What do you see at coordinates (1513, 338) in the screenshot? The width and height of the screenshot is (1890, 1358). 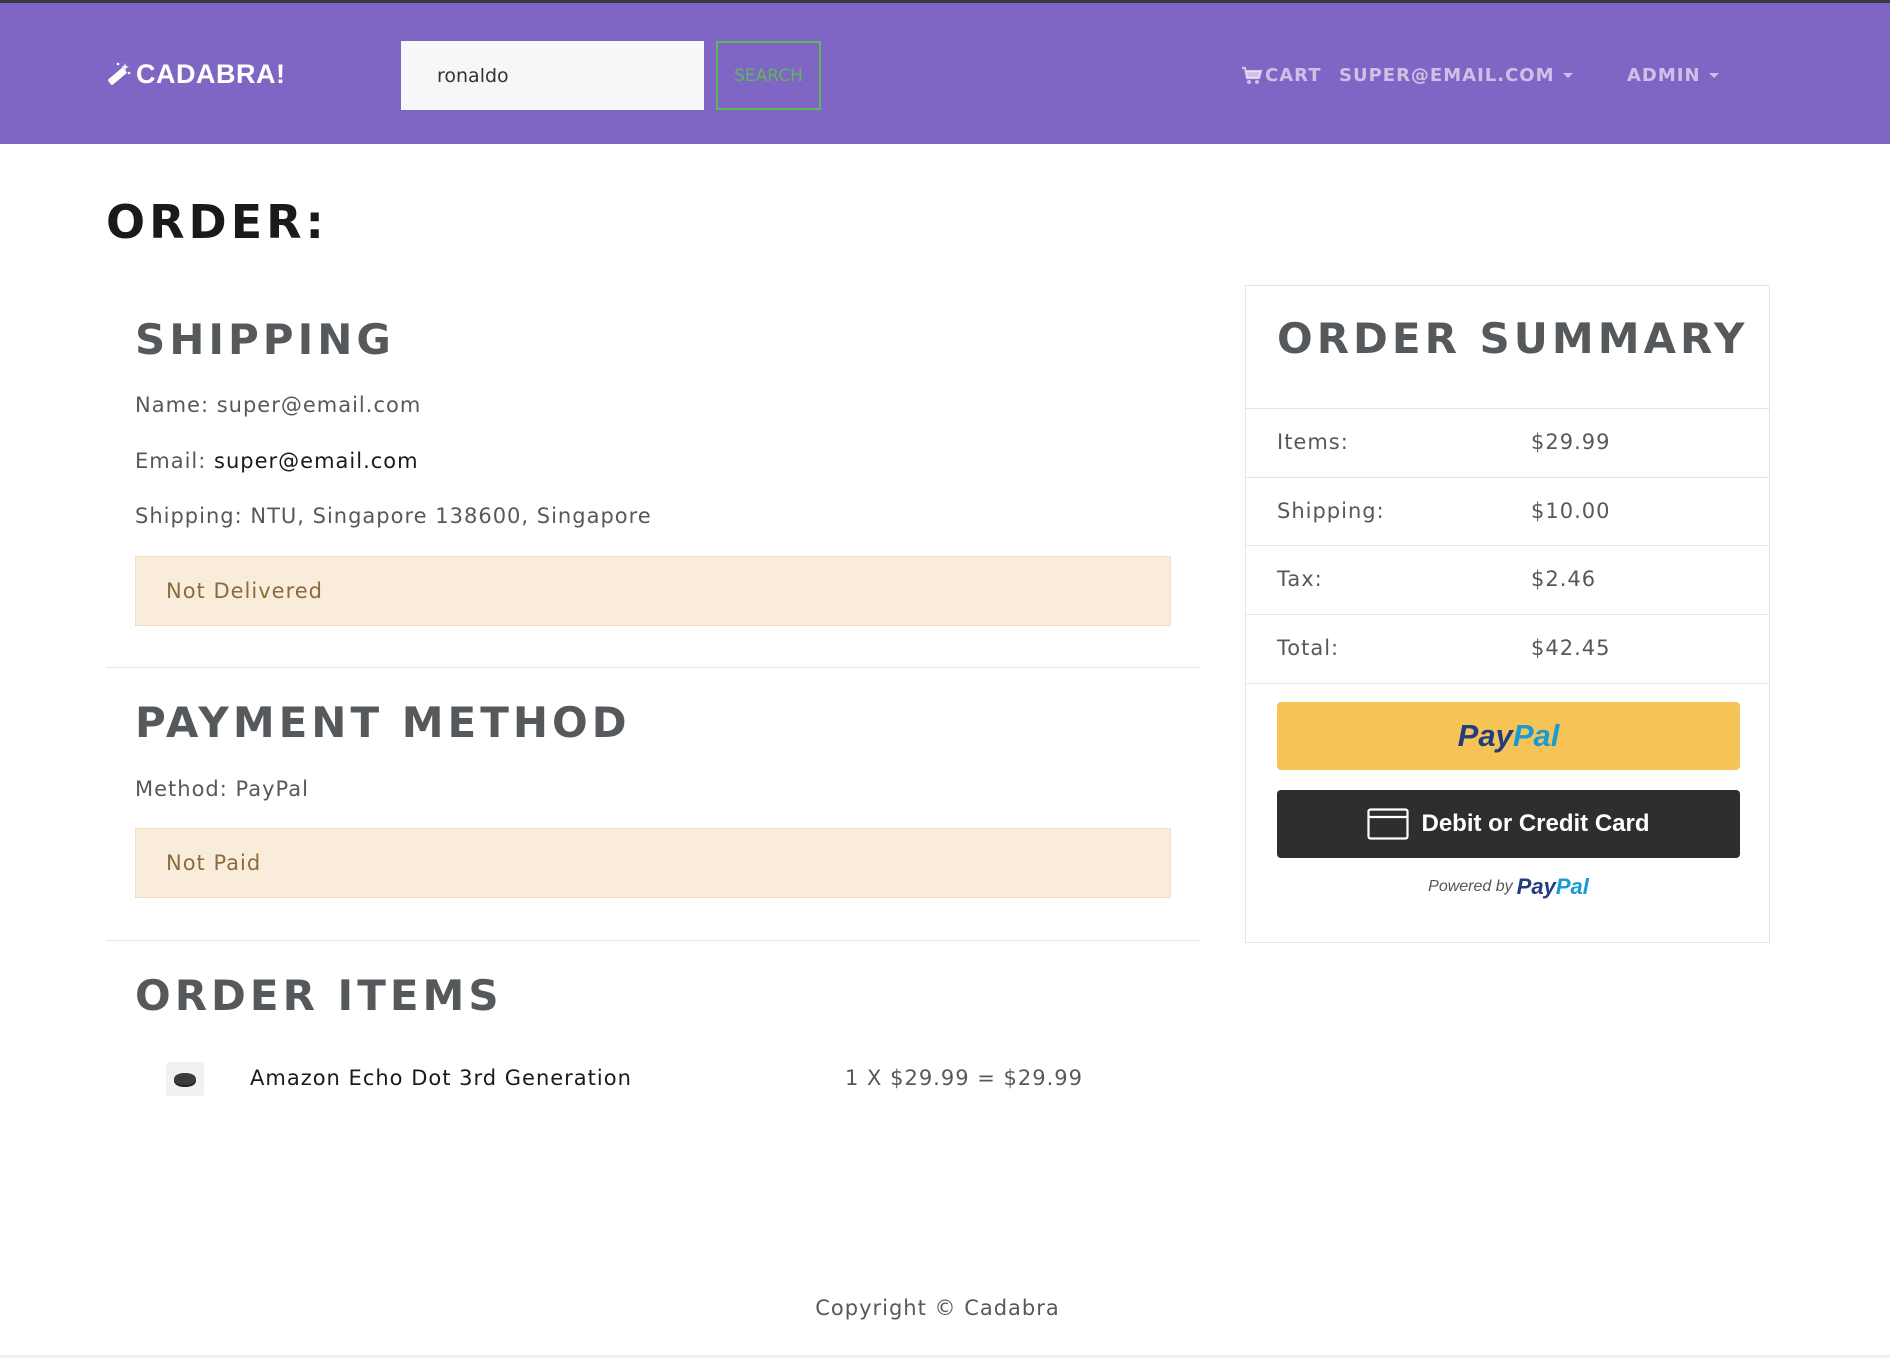 I see `order-summary-heading: ORDER SUMMARY` at bounding box center [1513, 338].